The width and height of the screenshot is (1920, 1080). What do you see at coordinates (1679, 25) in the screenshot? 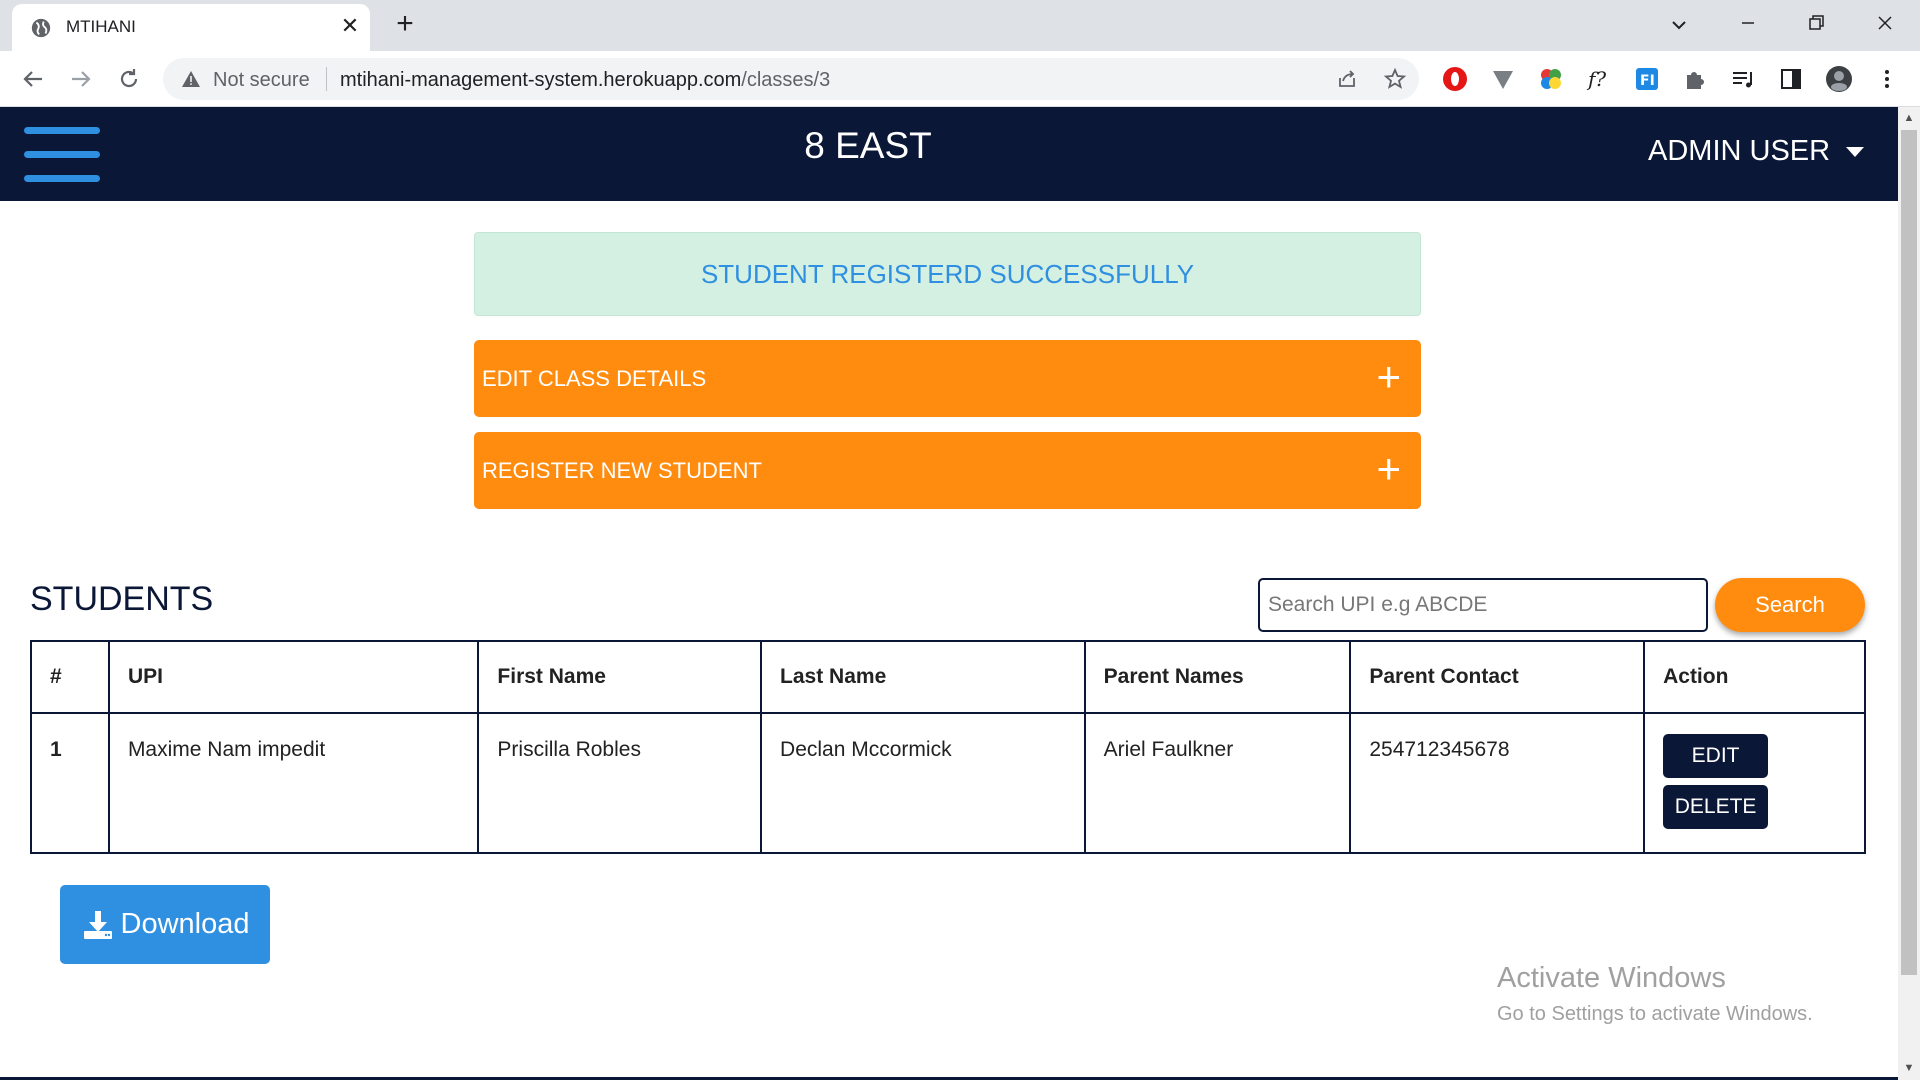
I see `tab-search-chevron-icon` at bounding box center [1679, 25].